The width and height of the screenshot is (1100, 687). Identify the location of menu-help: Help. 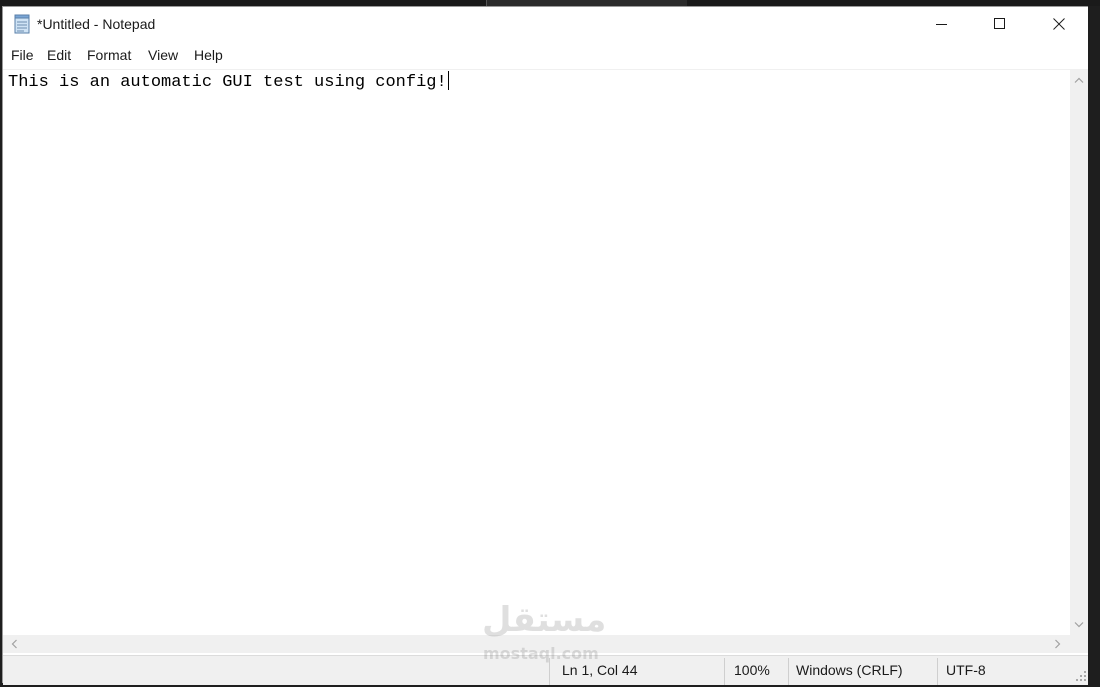
(208, 55).